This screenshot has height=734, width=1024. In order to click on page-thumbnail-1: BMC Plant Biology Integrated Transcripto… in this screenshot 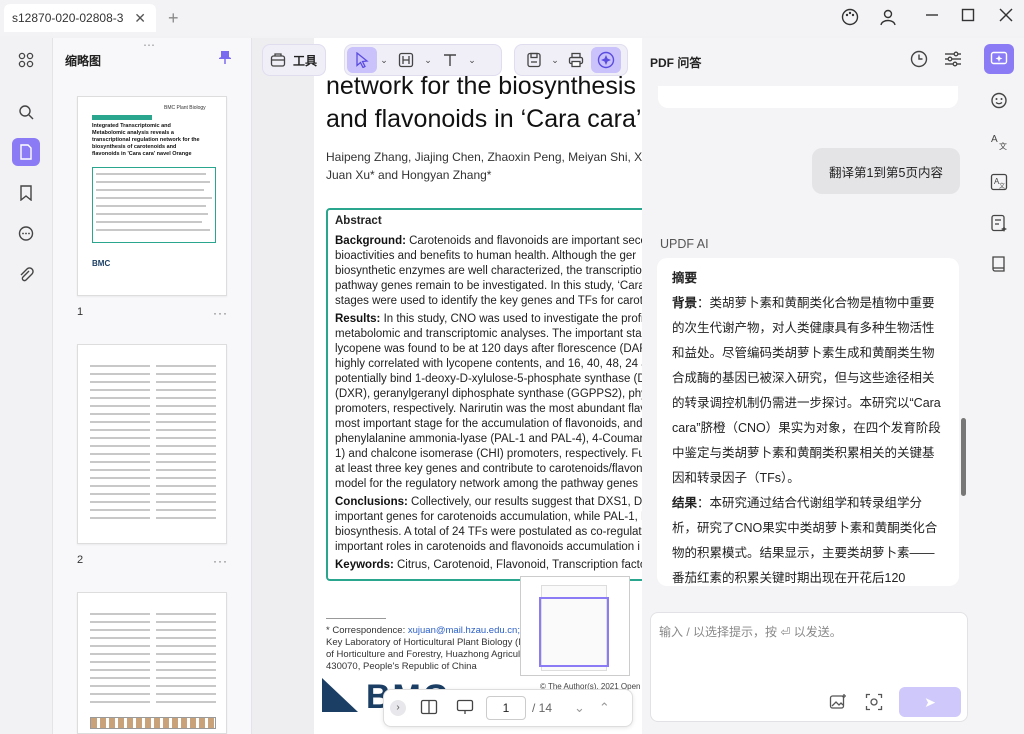, I will do `click(152, 196)`.